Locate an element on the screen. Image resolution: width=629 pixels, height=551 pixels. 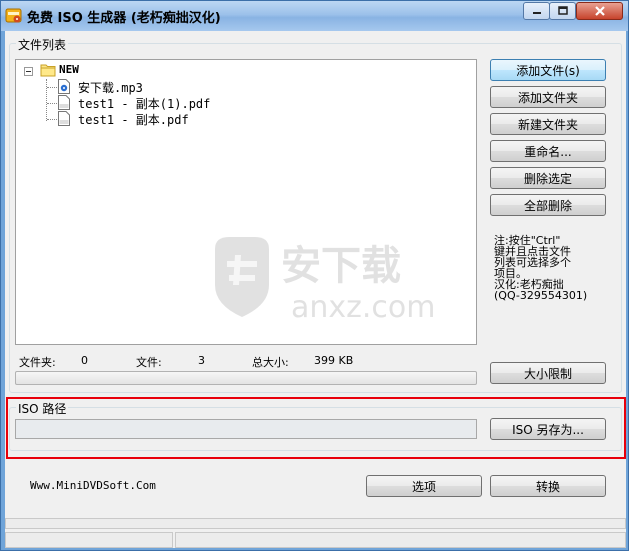
status-bar is located at coordinates (315, 533).